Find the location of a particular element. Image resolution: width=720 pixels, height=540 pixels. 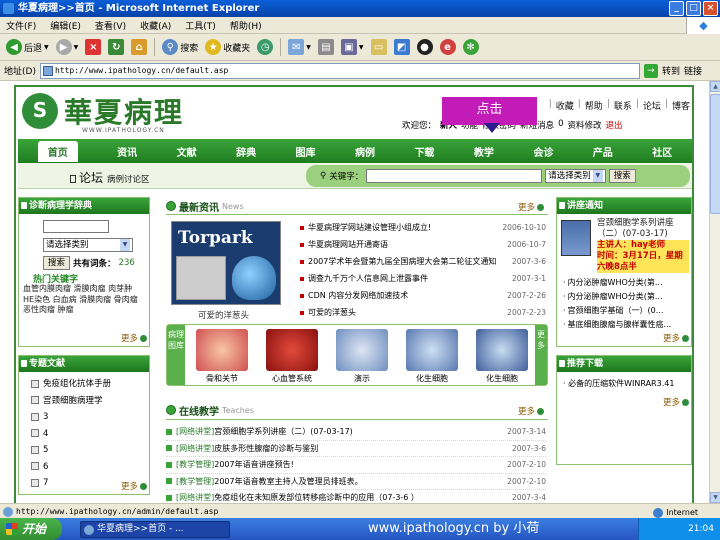

link-help: 帮助 is located at coordinates (594, 105).